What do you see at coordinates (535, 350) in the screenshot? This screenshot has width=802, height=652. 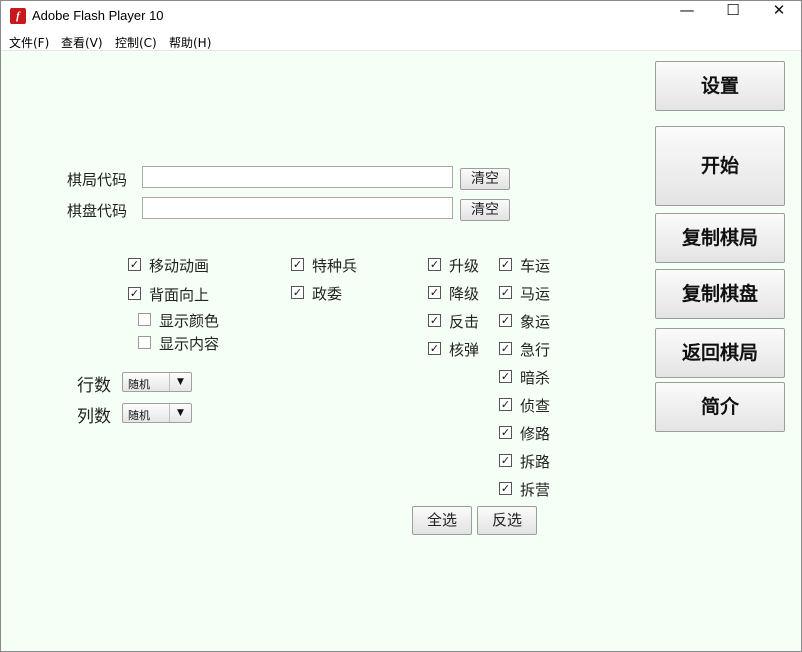 I see `checkbox-label: 急行` at bounding box center [535, 350].